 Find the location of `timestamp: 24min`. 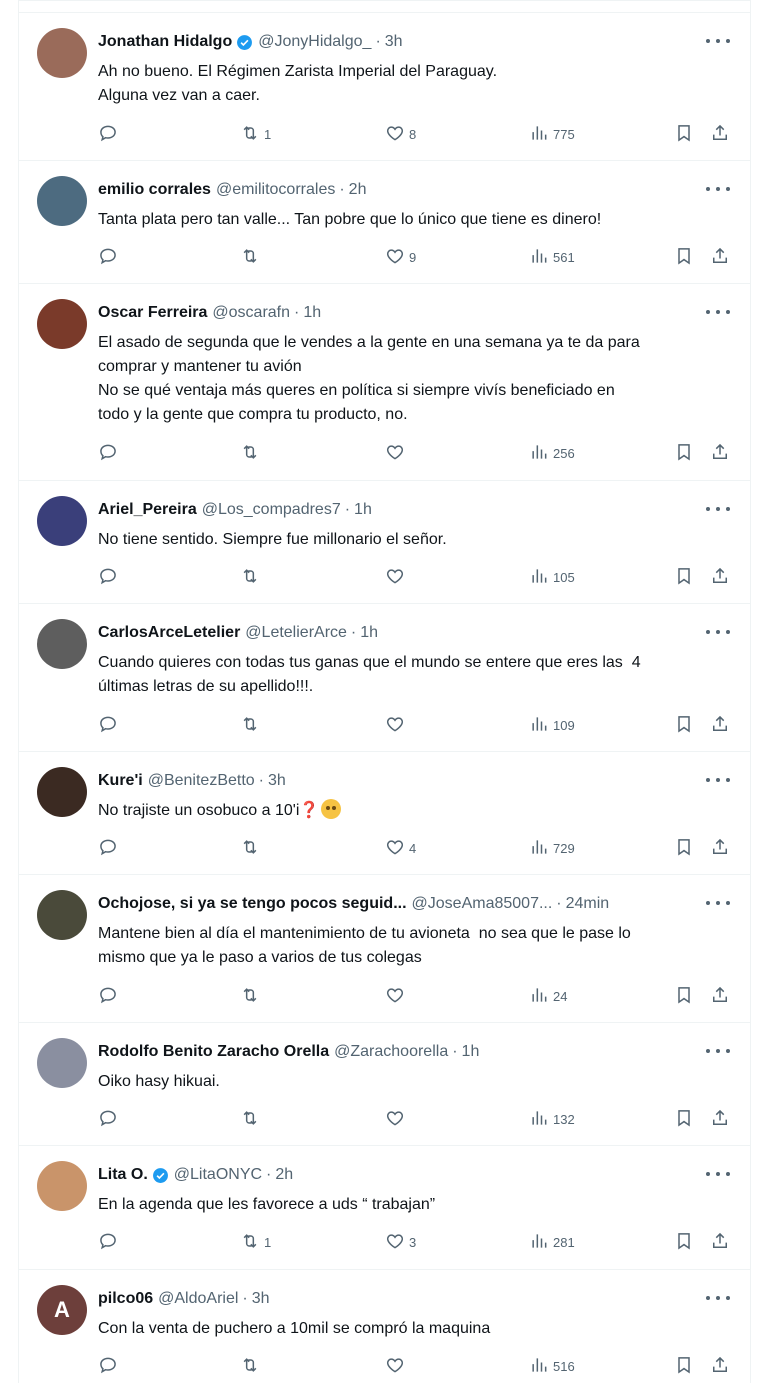

timestamp: 24min is located at coordinates (588, 904).